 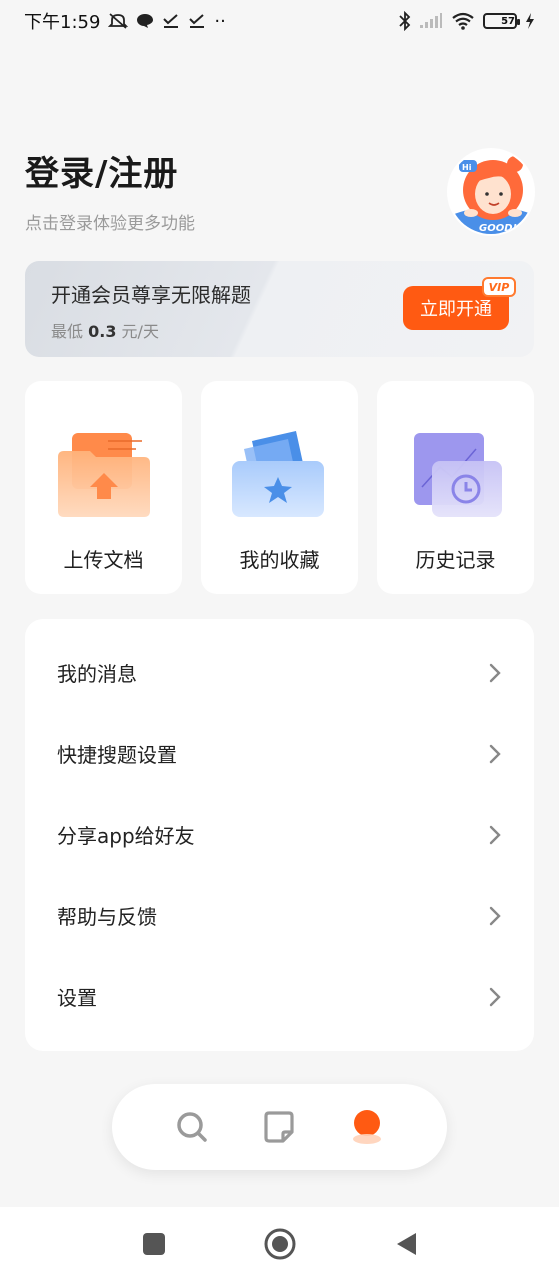 I want to click on favorites-card: 我的收藏, so click(x=279, y=487).